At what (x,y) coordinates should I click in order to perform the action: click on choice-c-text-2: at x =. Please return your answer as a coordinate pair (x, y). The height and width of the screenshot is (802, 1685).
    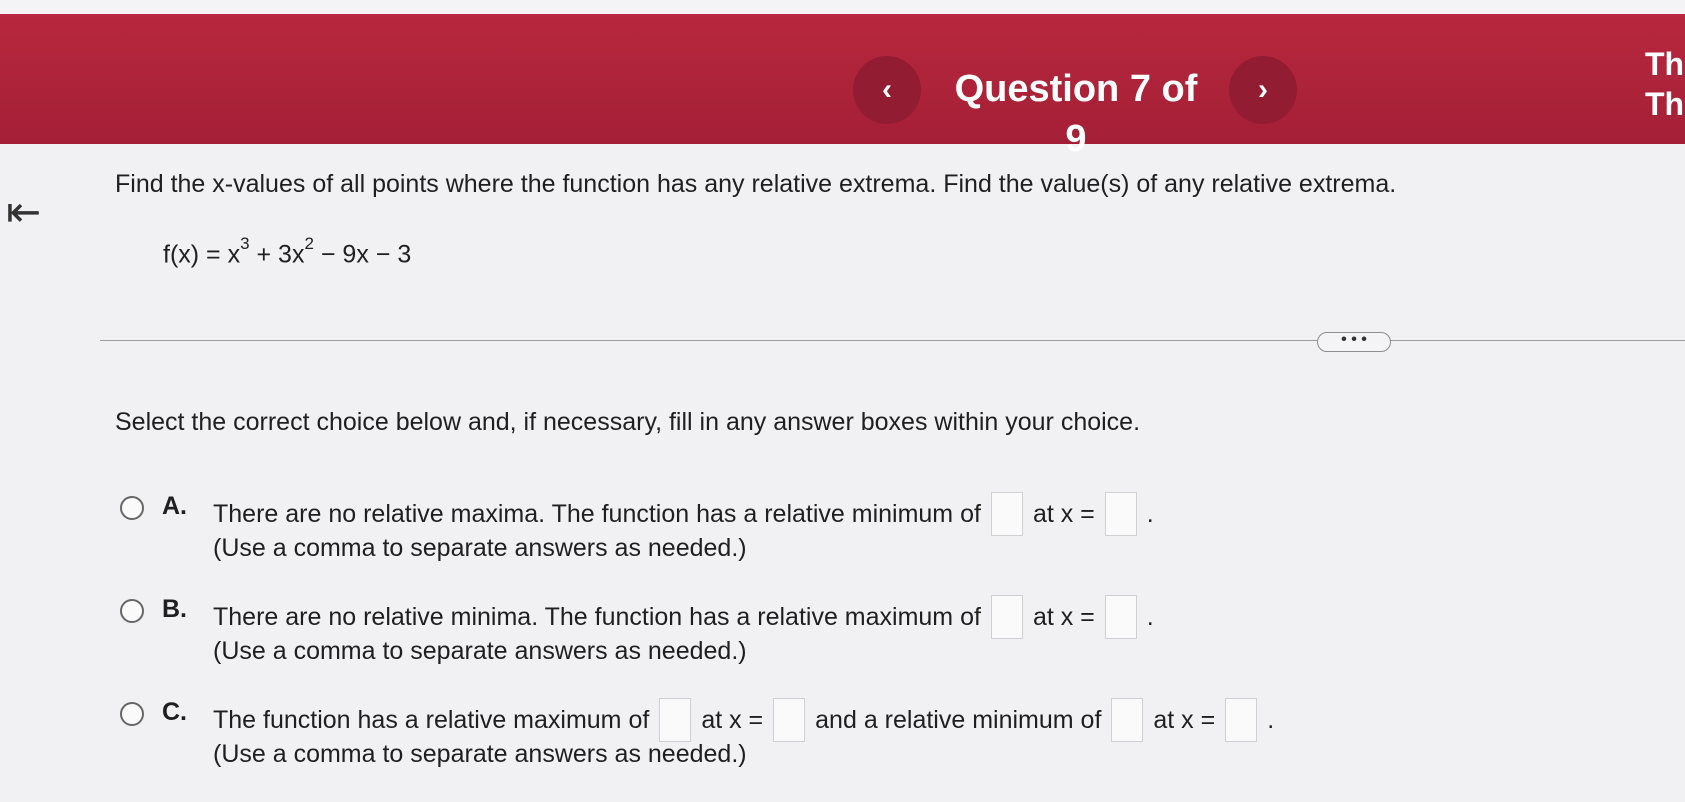
    Looking at the image, I should click on (732, 719).